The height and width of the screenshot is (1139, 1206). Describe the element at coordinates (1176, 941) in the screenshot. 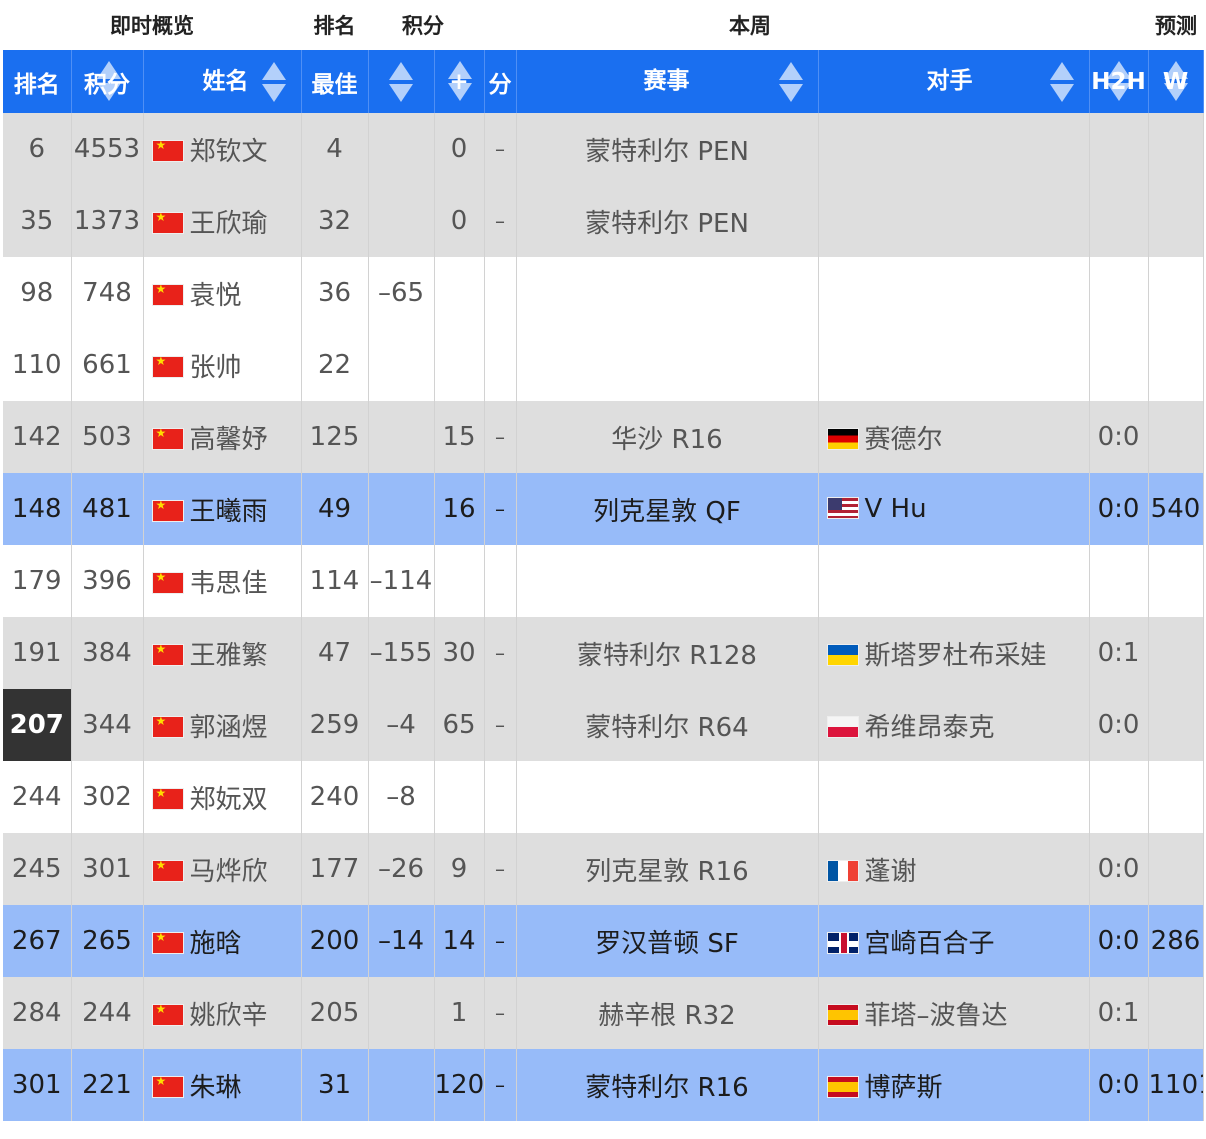

I see `cell-w: 286` at that location.